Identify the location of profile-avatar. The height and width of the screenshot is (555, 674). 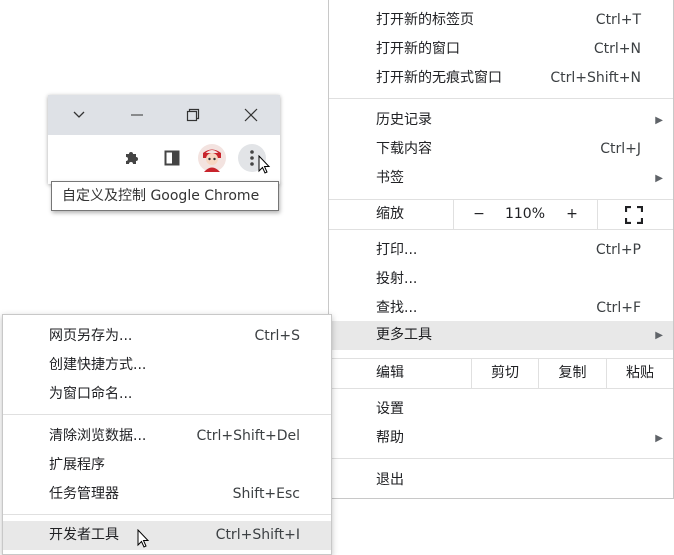
(212, 158).